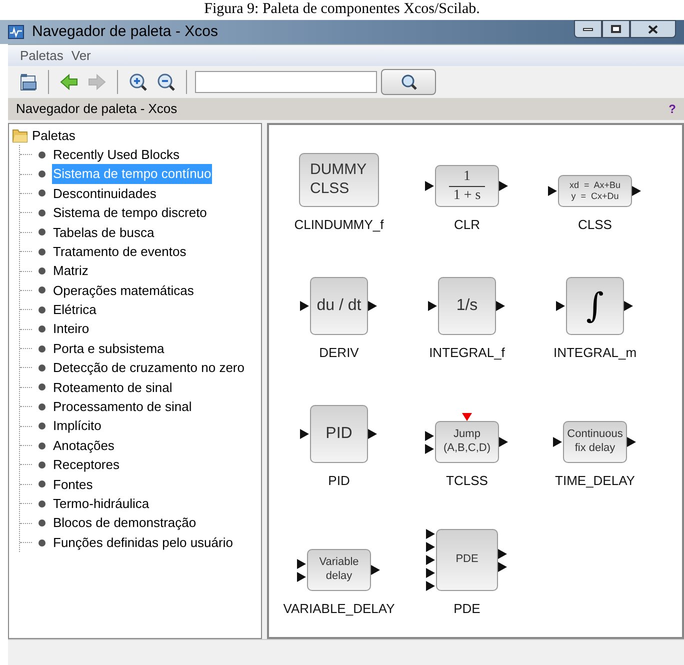 Image resolution: width=684 pixels, height=665 pixels. I want to click on fraction-numerator: 1, so click(467, 177).